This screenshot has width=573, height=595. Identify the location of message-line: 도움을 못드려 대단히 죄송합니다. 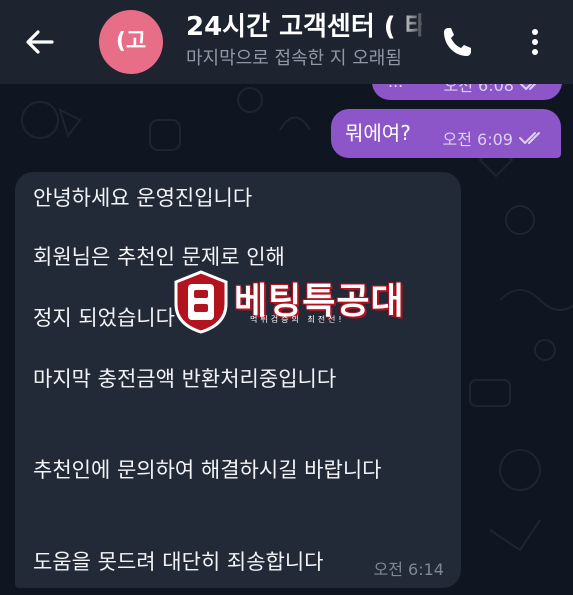
(178, 562).